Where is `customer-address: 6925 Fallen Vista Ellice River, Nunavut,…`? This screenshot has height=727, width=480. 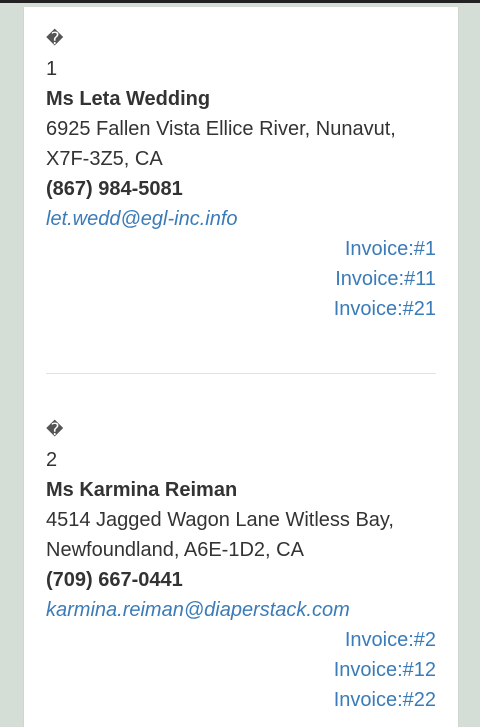 customer-address: 6925 Fallen Vista Ellice River, Nunavut,… is located at coordinates (221, 144).